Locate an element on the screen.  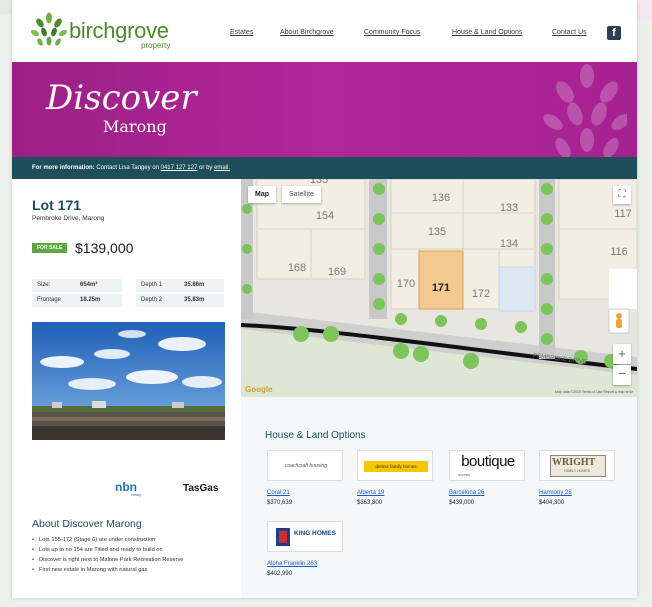
email-link: email. is located at coordinates (222, 168).